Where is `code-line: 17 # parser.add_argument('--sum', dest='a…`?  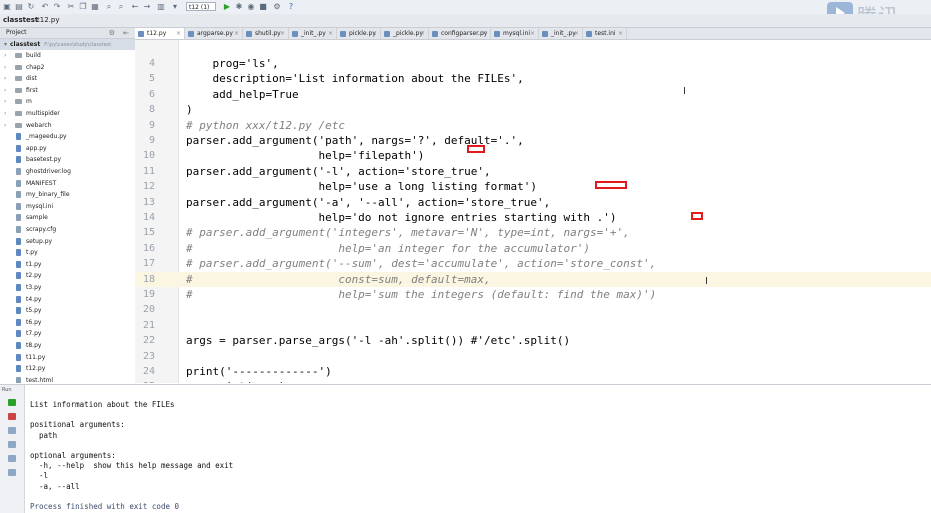
code-line: 17 # parser.add_argument('--sum', dest='a… is located at coordinates (533, 263).